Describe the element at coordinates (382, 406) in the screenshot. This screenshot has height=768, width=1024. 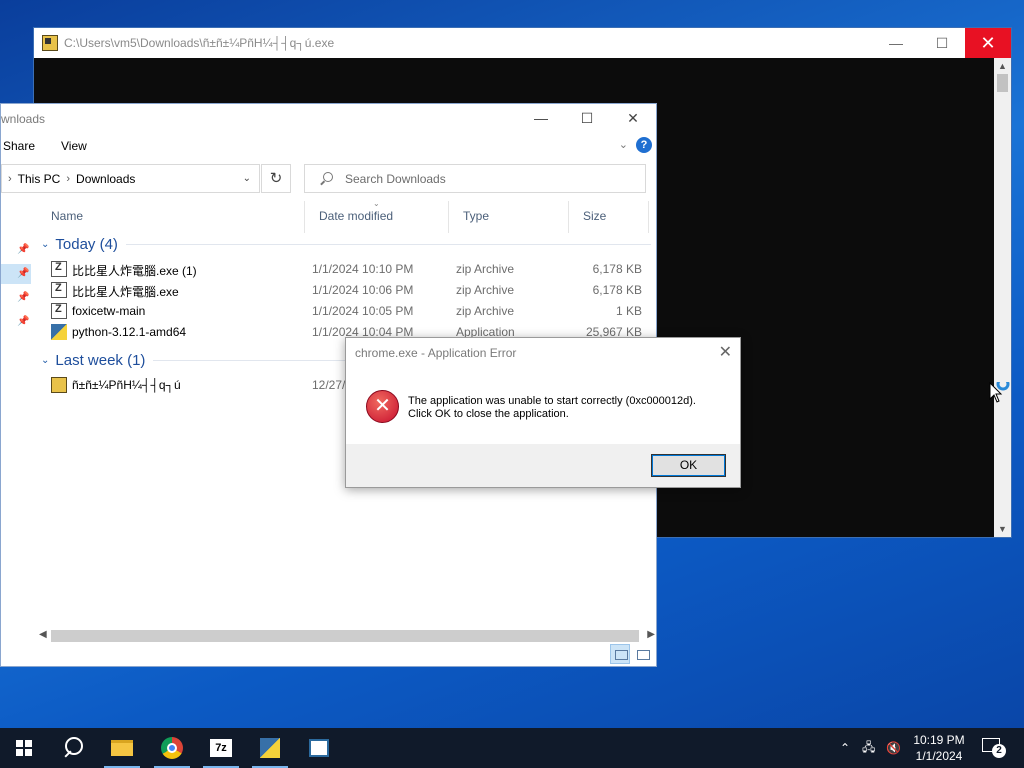
I see `error-icon: ✕` at that location.